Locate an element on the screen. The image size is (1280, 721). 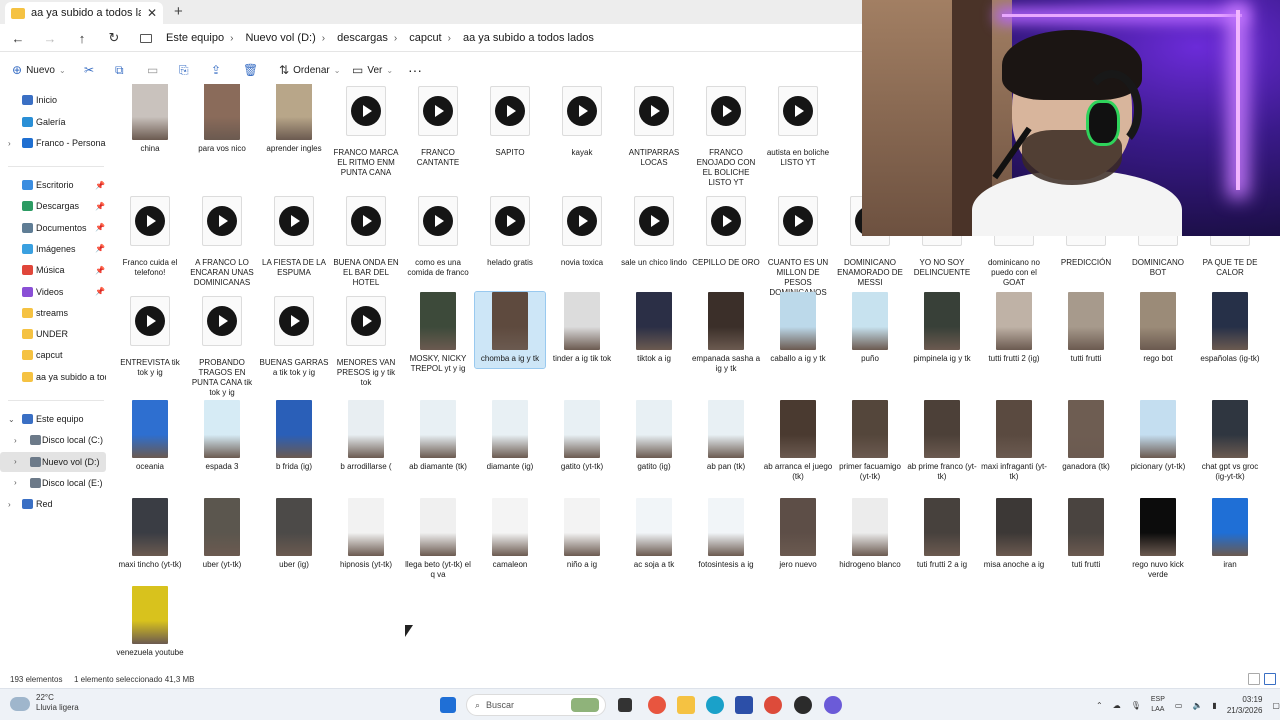
rename-button: ⎘ is located at coordinates (184, 70).